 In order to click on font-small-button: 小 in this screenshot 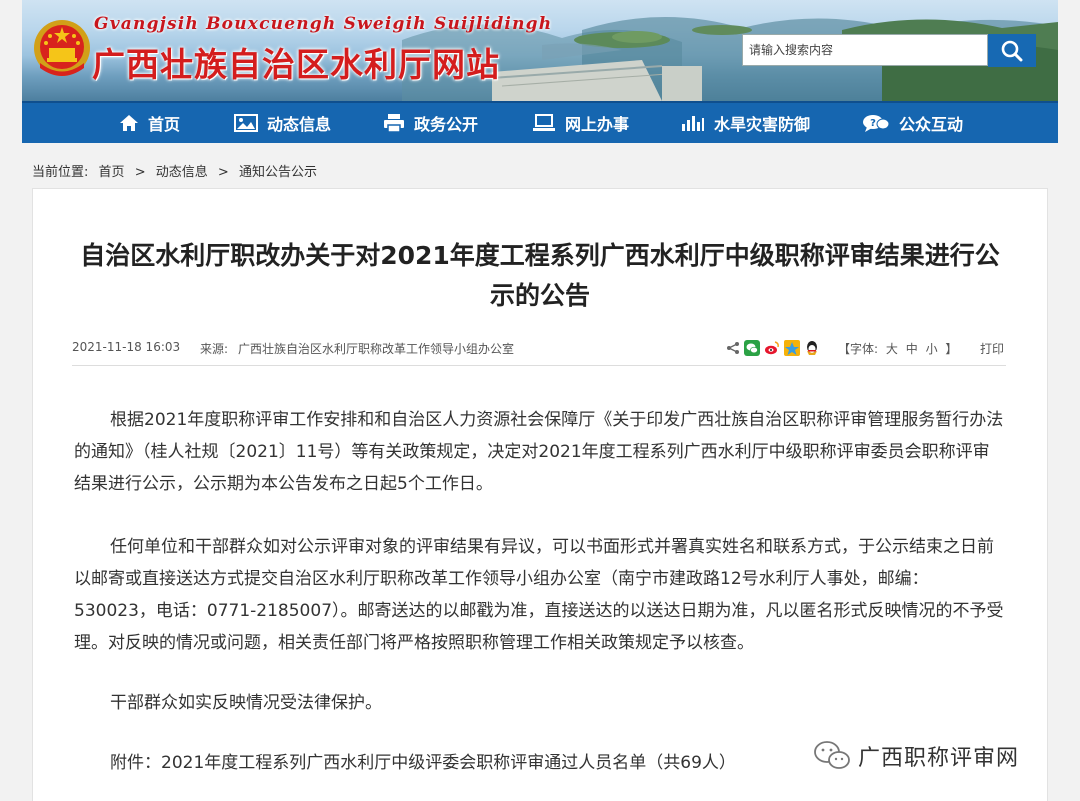, I will do `click(932, 349)`.